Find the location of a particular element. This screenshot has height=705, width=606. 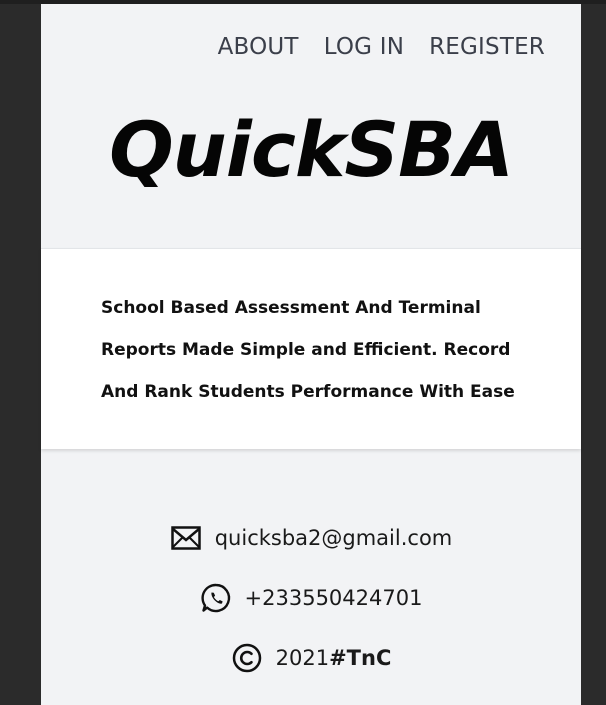

envelope-icon is located at coordinates (186, 538).